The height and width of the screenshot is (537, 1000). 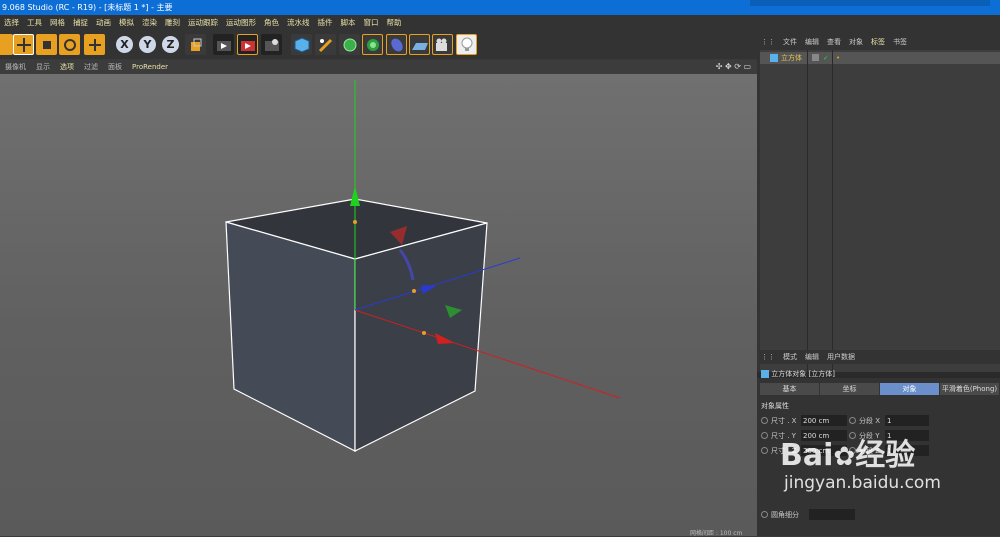 What do you see at coordinates (241, 23) in the screenshot?
I see `menu-mograph: 运动图形` at bounding box center [241, 23].